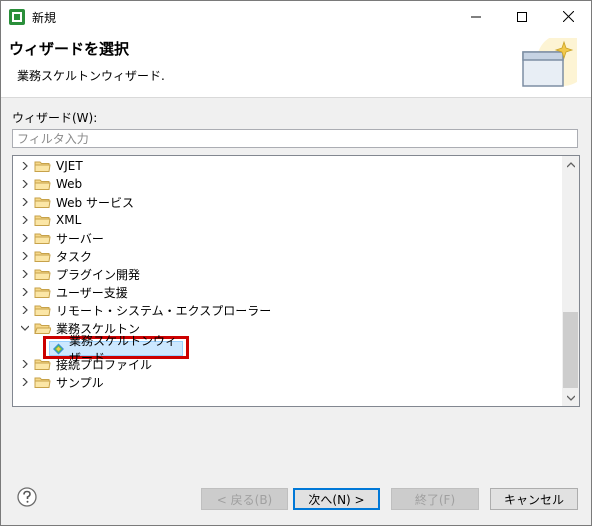  I want to click on window-title: 新規, so click(44, 18).